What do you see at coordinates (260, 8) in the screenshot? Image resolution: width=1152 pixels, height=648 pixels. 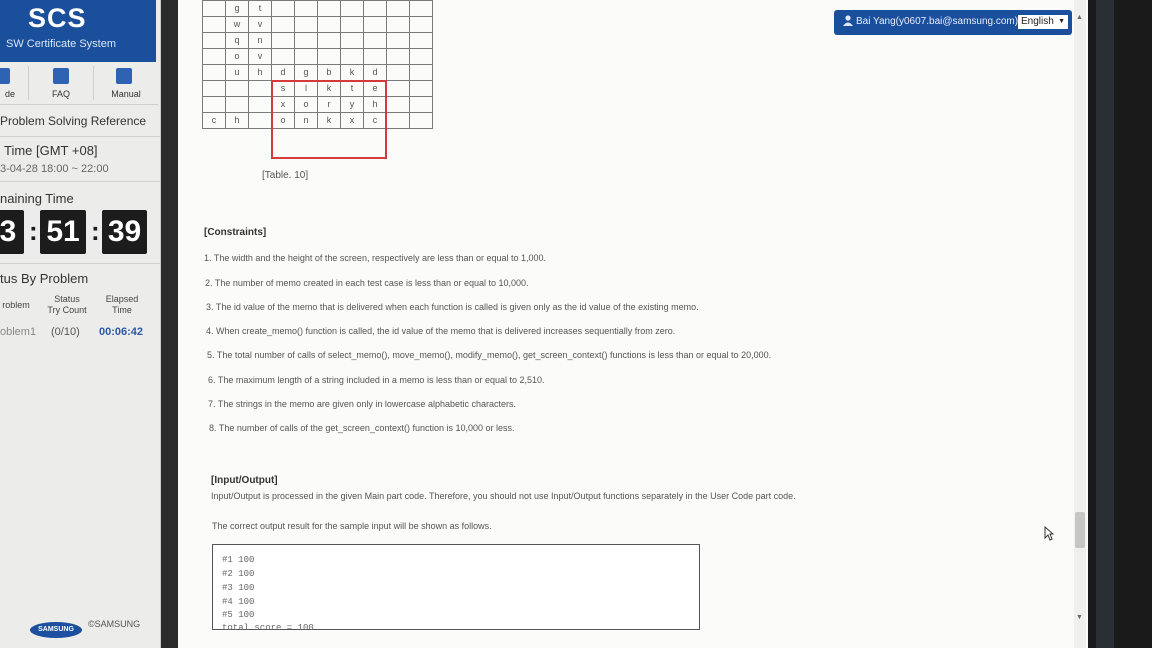 I see `grid-cell: t` at bounding box center [260, 8].